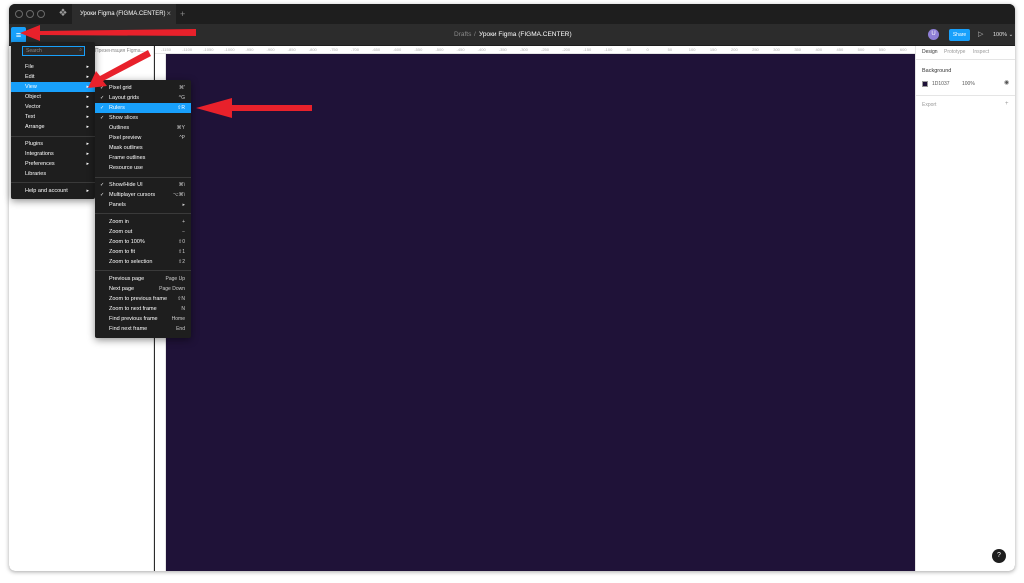  Describe the element at coordinates (143, 329) in the screenshot. I see `view-item-find-next-frame: Find next frame End` at that location.